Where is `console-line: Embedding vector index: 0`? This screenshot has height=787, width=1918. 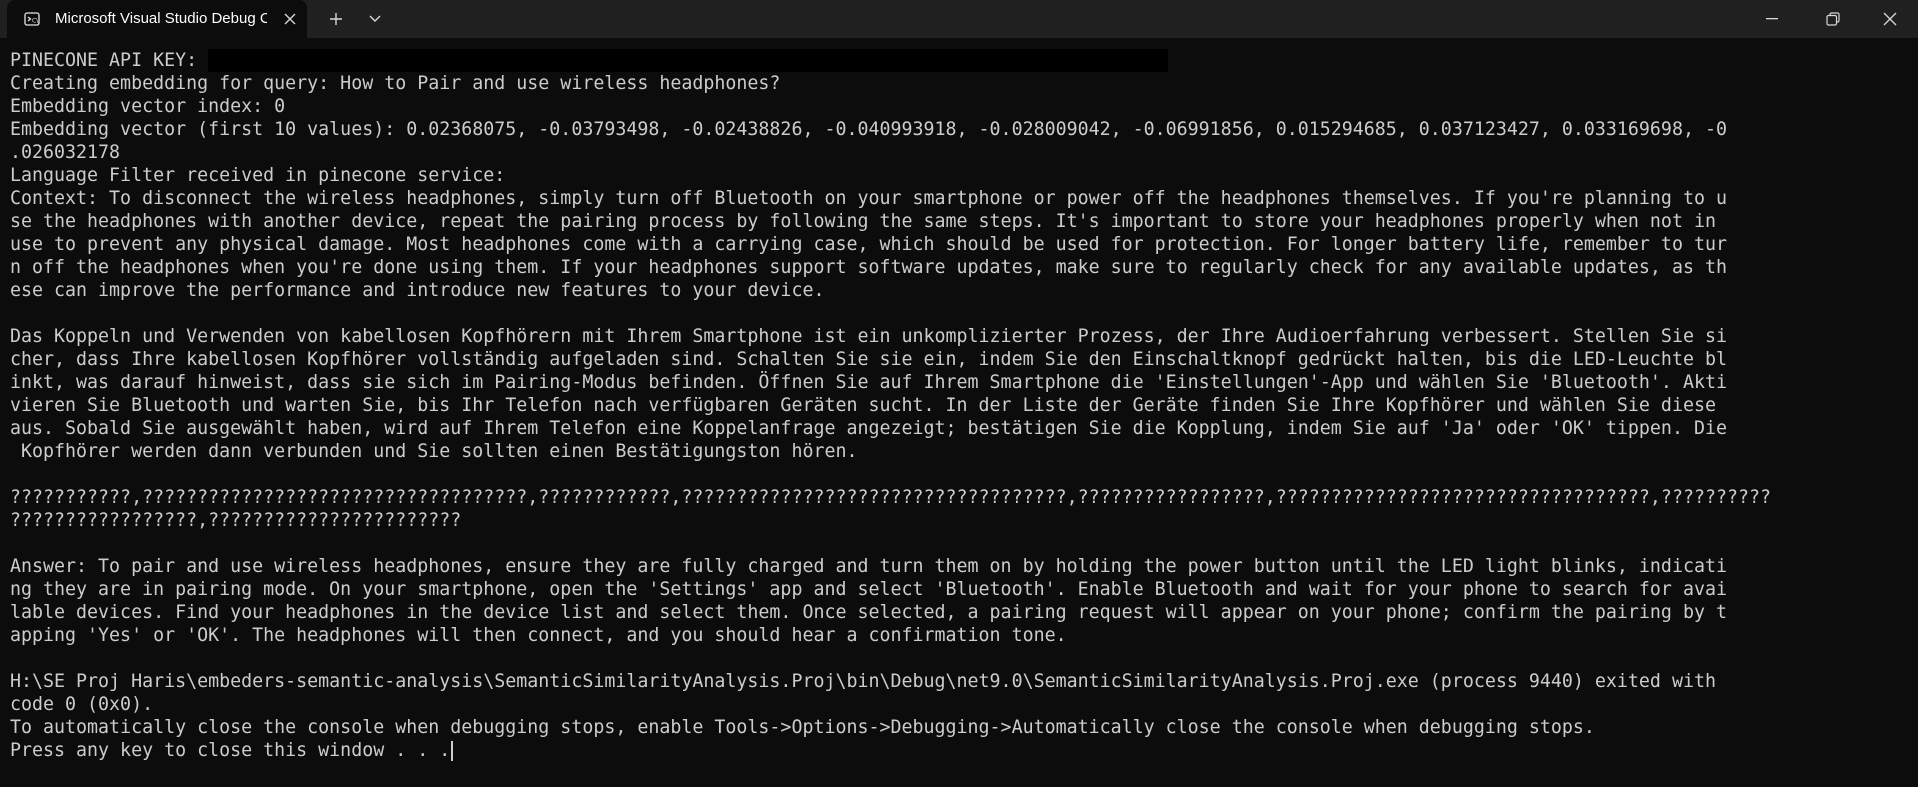 console-line: Embedding vector index: 0 is located at coordinates (148, 106).